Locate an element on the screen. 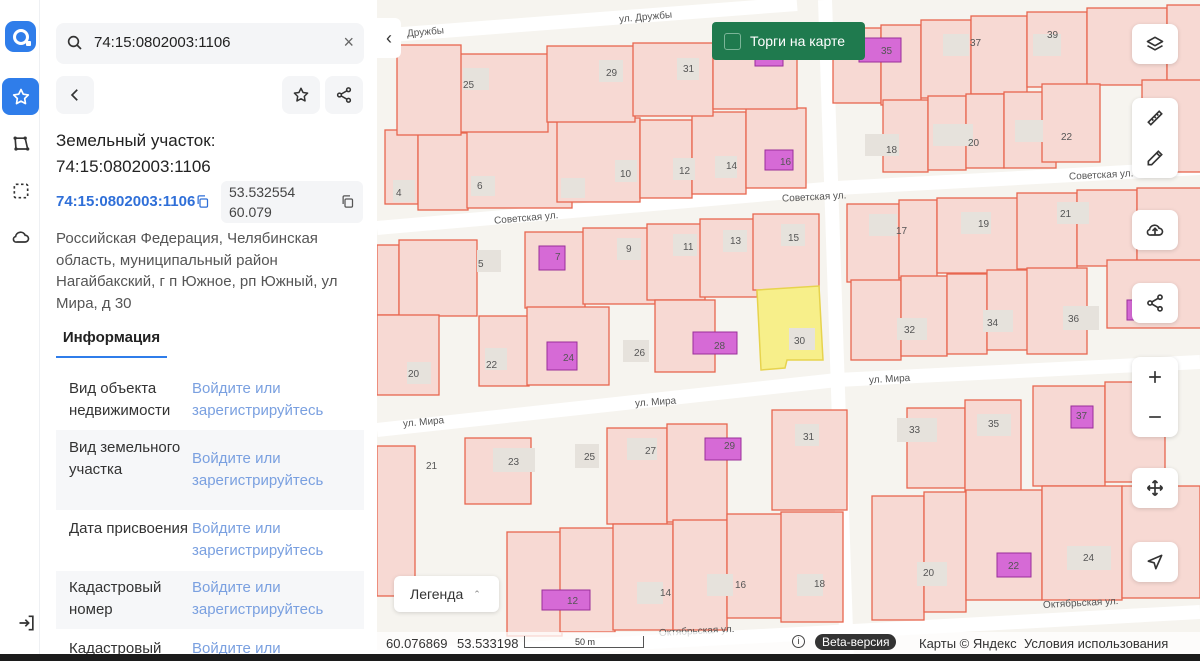  legend-button: Легенда ⌃ is located at coordinates (446, 594).